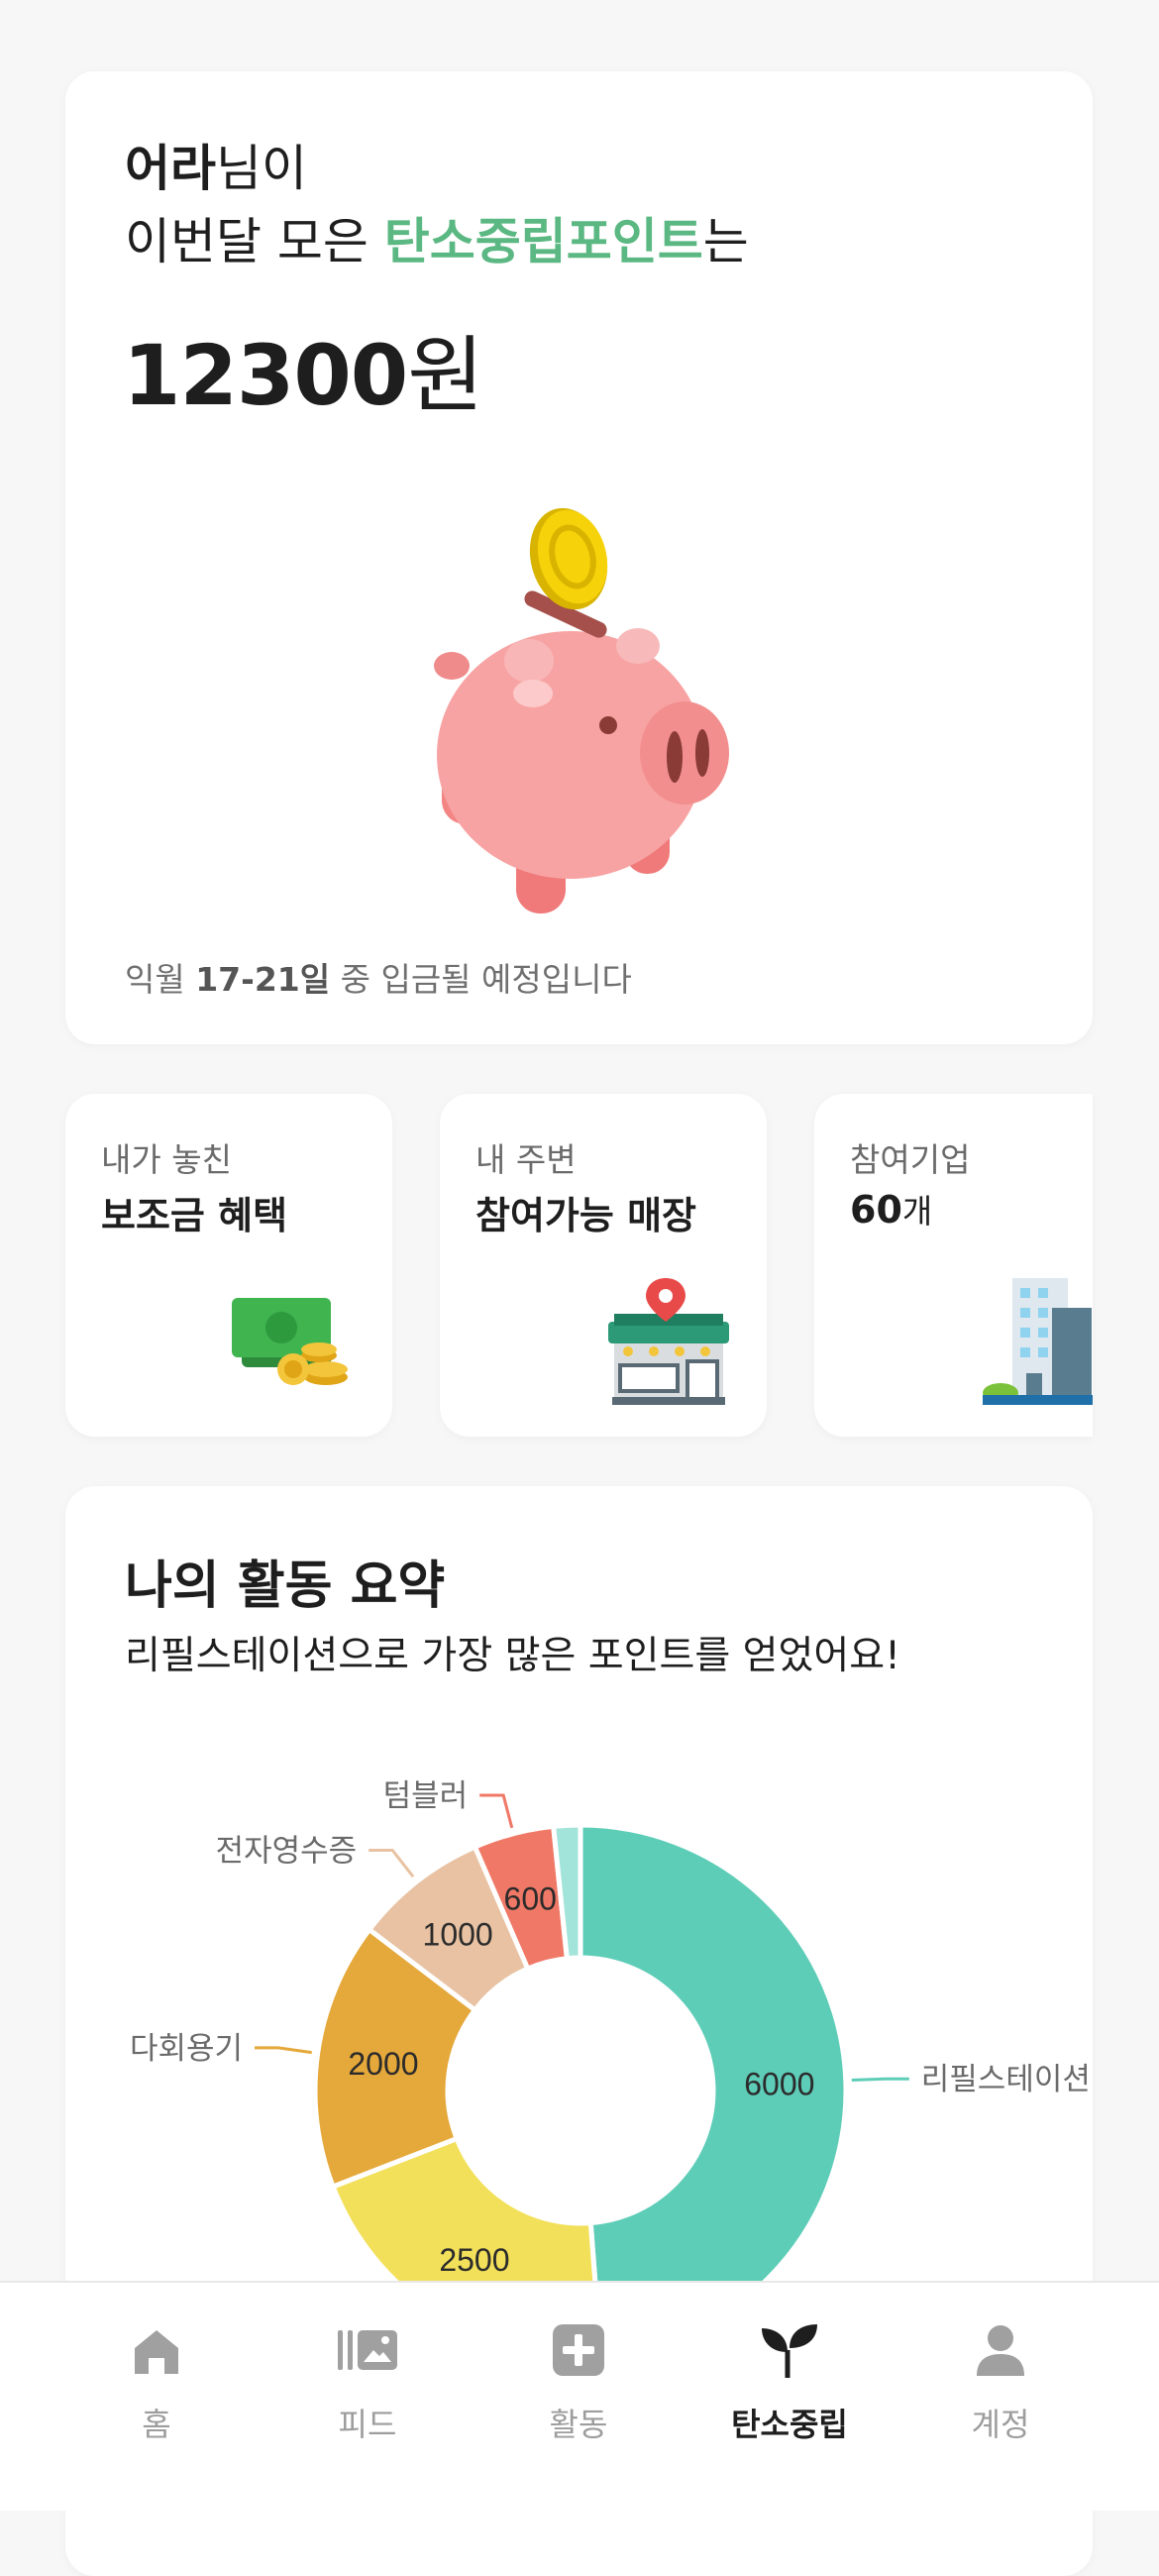 The image size is (1159, 2576). I want to click on nearby-store-card-subtitle: 내 주변, so click(526, 1159).